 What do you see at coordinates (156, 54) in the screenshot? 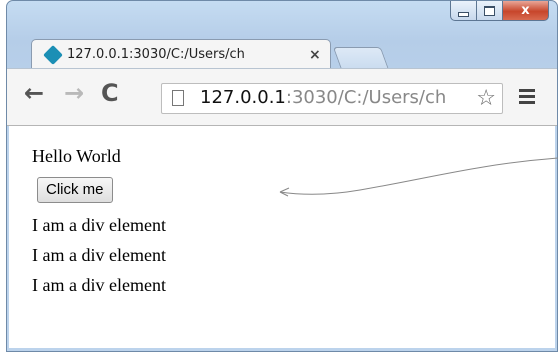
I see `tab-title: 127.0.0.1:3030/C:/Users/ch` at bounding box center [156, 54].